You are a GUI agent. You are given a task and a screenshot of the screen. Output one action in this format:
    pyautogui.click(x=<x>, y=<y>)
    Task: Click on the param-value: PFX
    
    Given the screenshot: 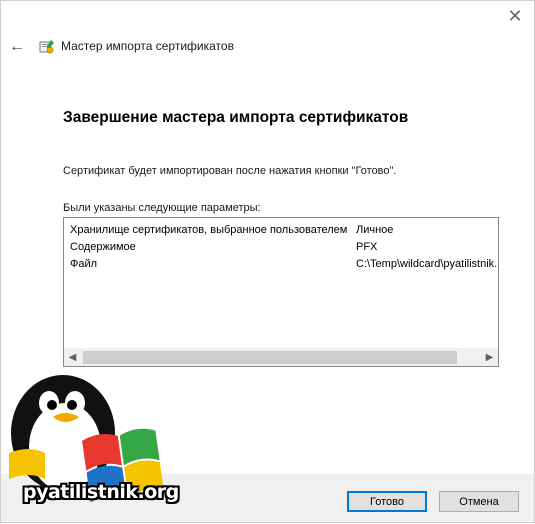 What is the action you would take?
    pyautogui.click(x=367, y=247)
    